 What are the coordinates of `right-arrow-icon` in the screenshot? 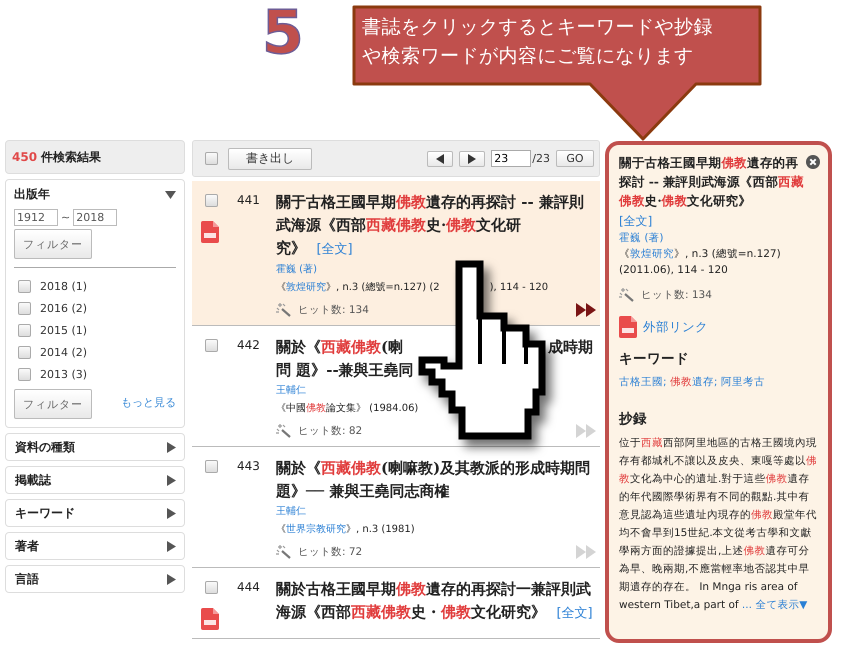 It's located at (472, 159).